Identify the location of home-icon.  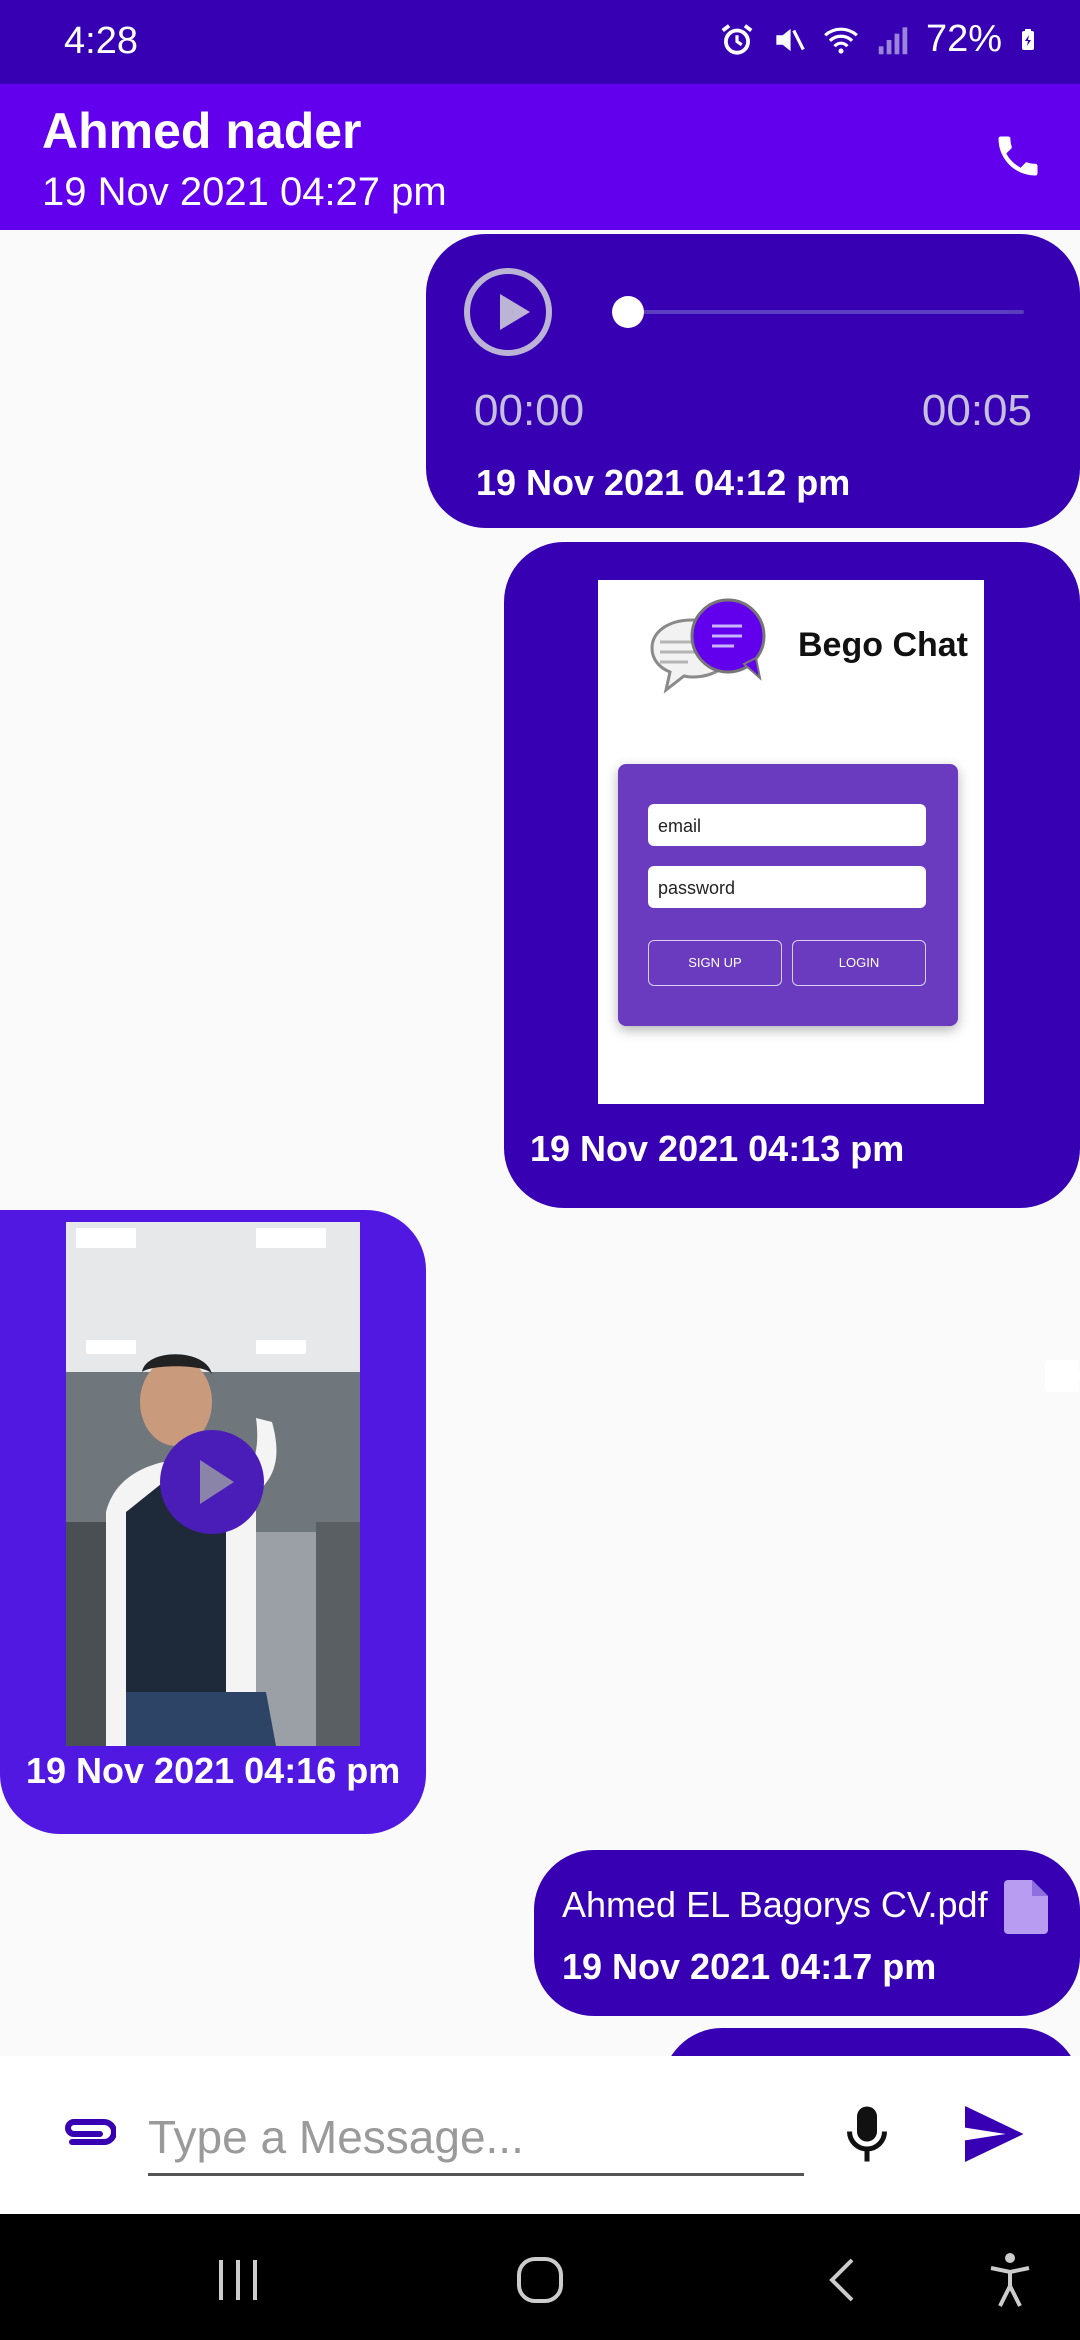
(540, 2280).